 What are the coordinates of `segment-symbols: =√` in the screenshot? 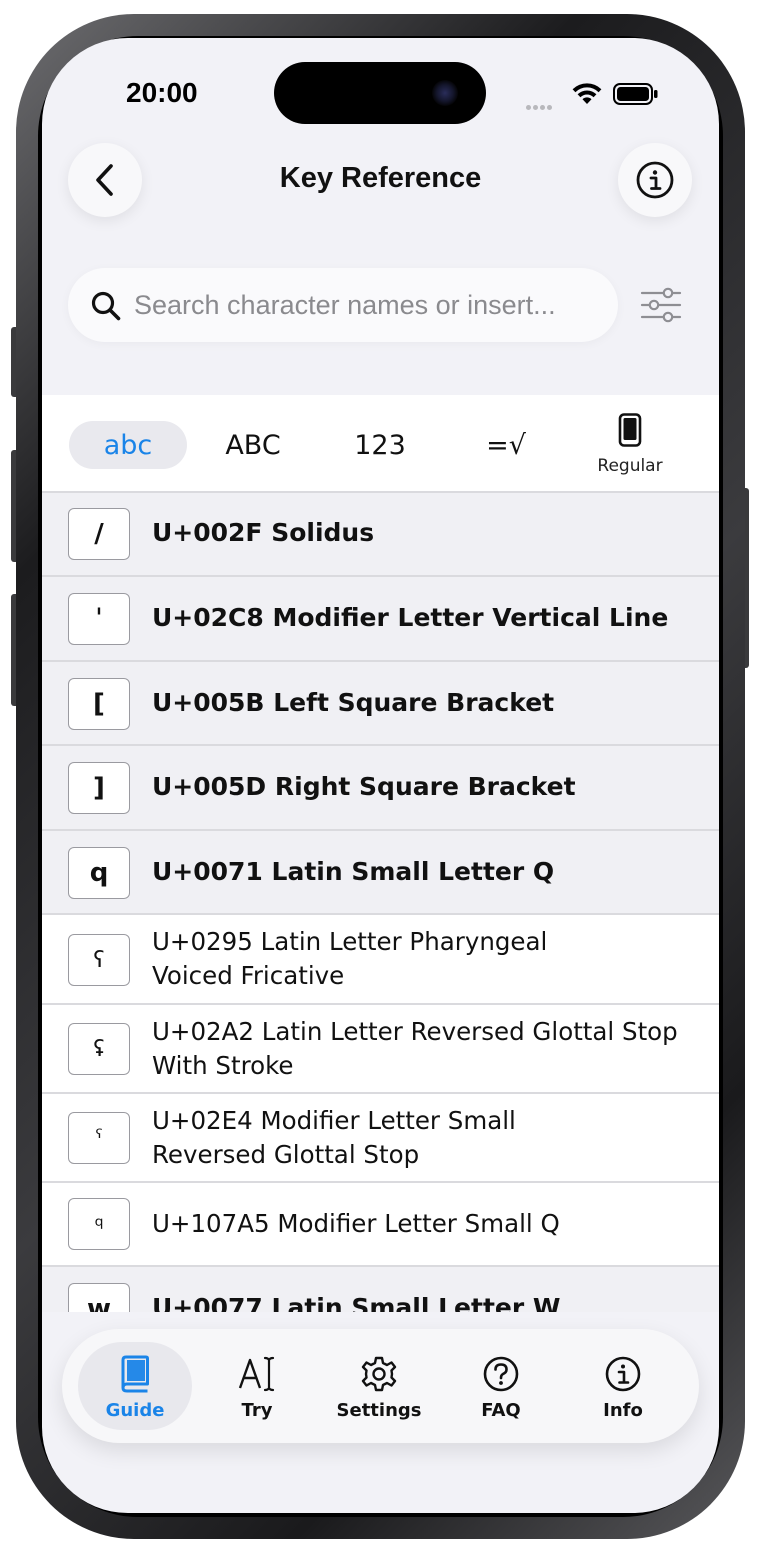 It's located at (506, 445).